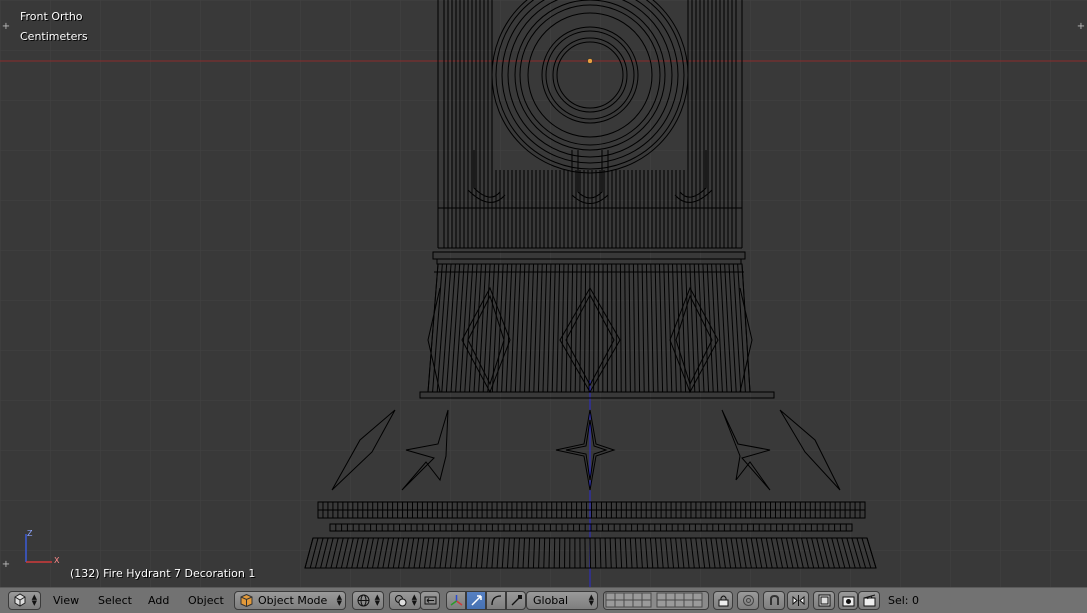 The height and width of the screenshot is (613, 1087). I want to click on mirror-icon, so click(798, 600).